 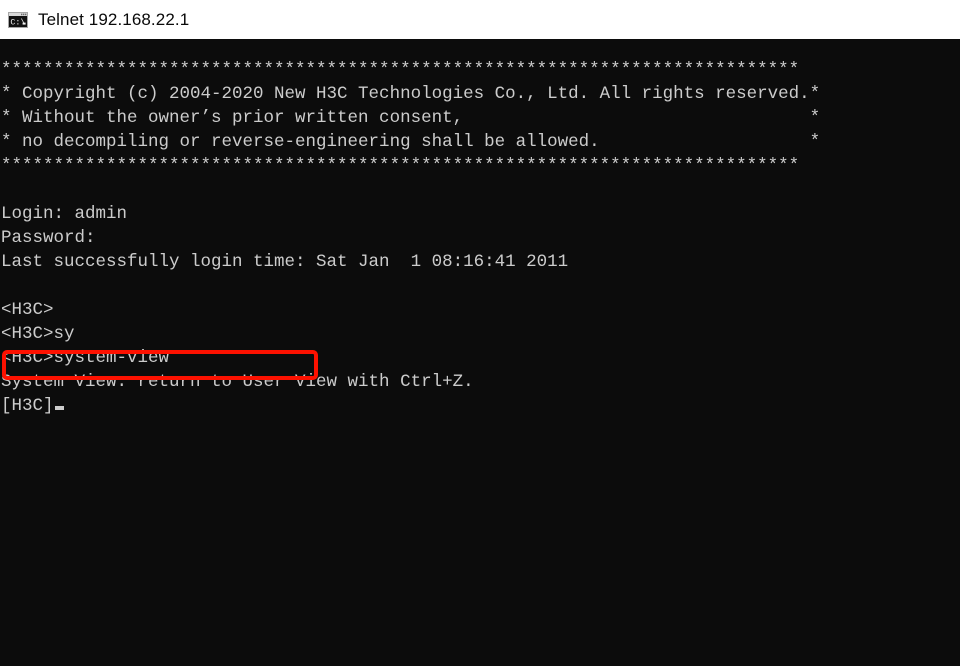 I want to click on terminal-line: Password:, so click(x=48, y=238).